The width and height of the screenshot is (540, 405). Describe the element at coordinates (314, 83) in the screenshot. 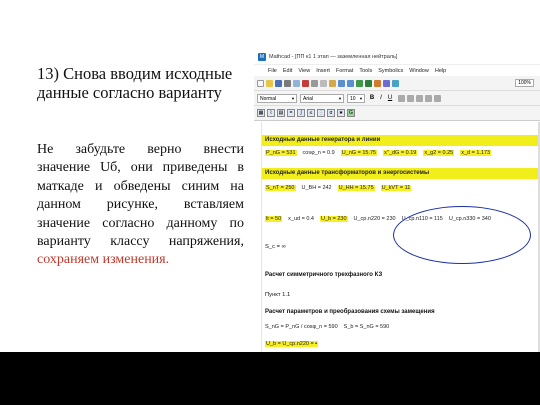

I see `cut-icon` at that location.